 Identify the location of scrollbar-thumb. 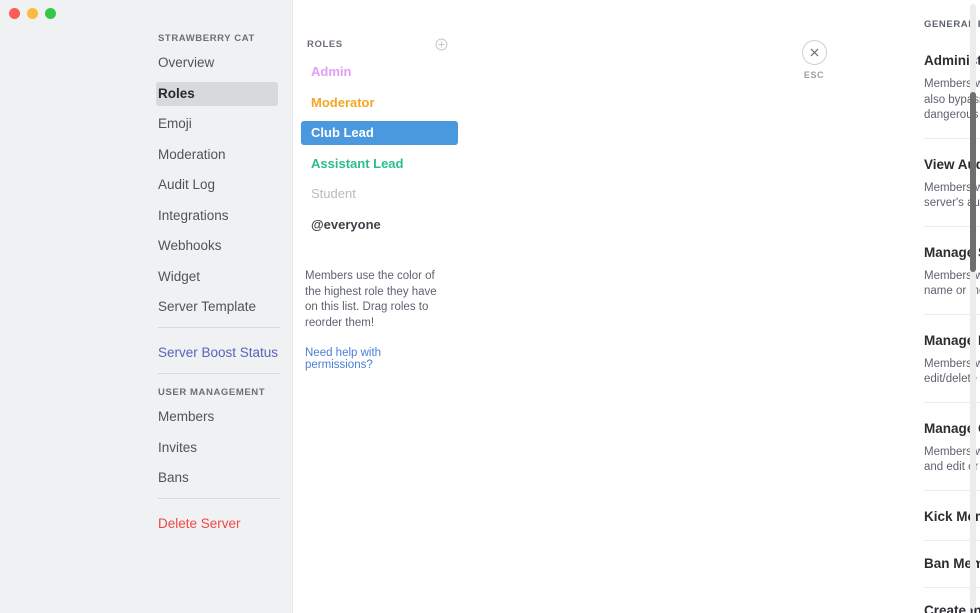
(973, 182).